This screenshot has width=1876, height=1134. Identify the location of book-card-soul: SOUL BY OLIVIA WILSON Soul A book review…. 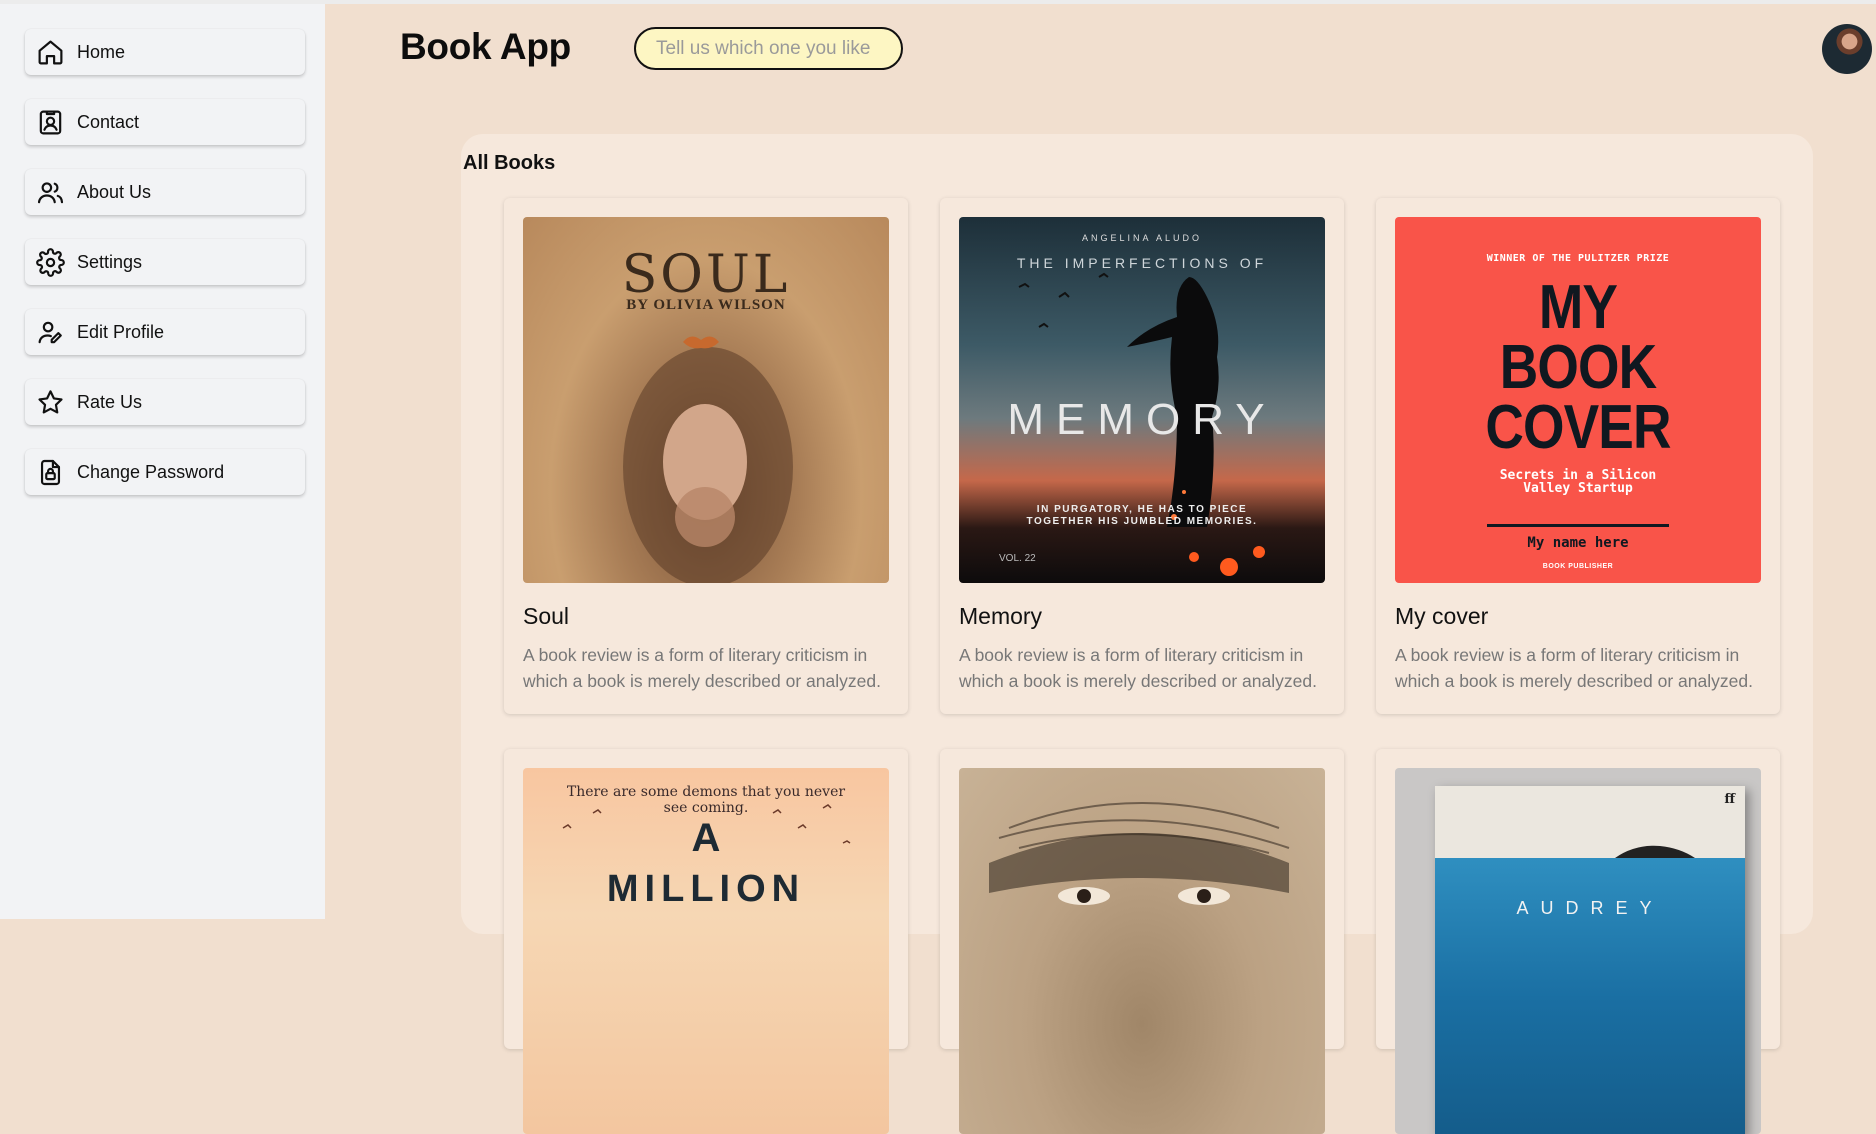
(706, 456).